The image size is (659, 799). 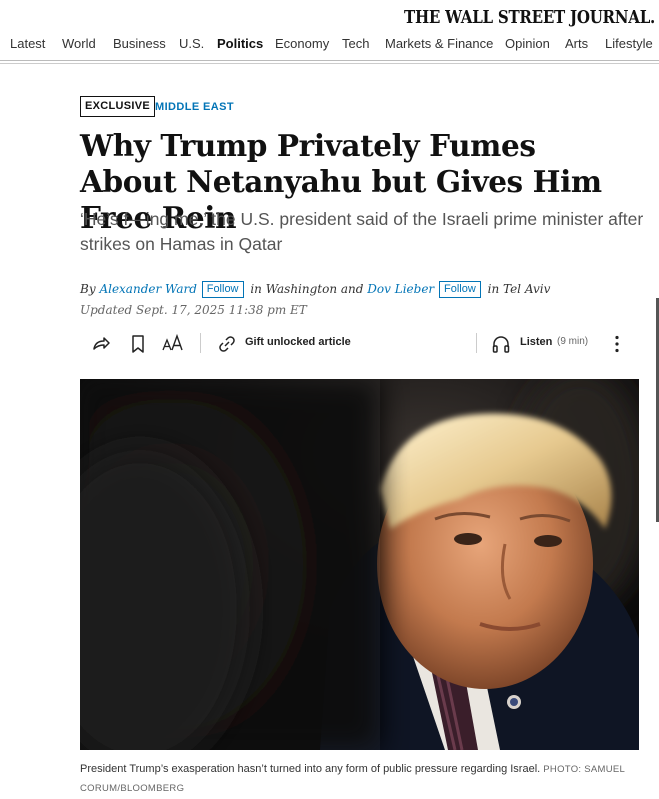 I want to click on author-link-dov-lieber: Dov Lieber, so click(x=400, y=289).